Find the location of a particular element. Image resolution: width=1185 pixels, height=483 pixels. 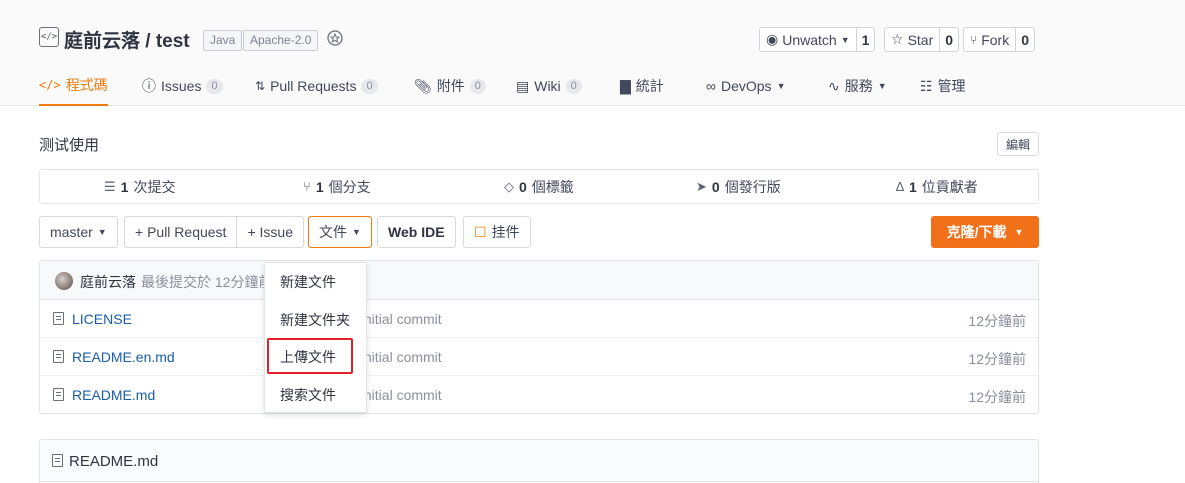

contributors-icon: ∆ is located at coordinates (900, 186).